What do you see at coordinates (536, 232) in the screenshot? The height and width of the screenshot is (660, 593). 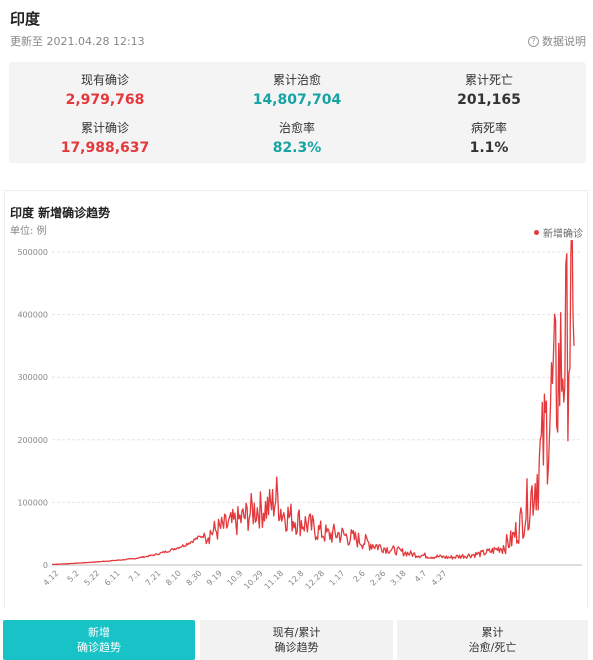 I see `legend-dot-icon` at bounding box center [536, 232].